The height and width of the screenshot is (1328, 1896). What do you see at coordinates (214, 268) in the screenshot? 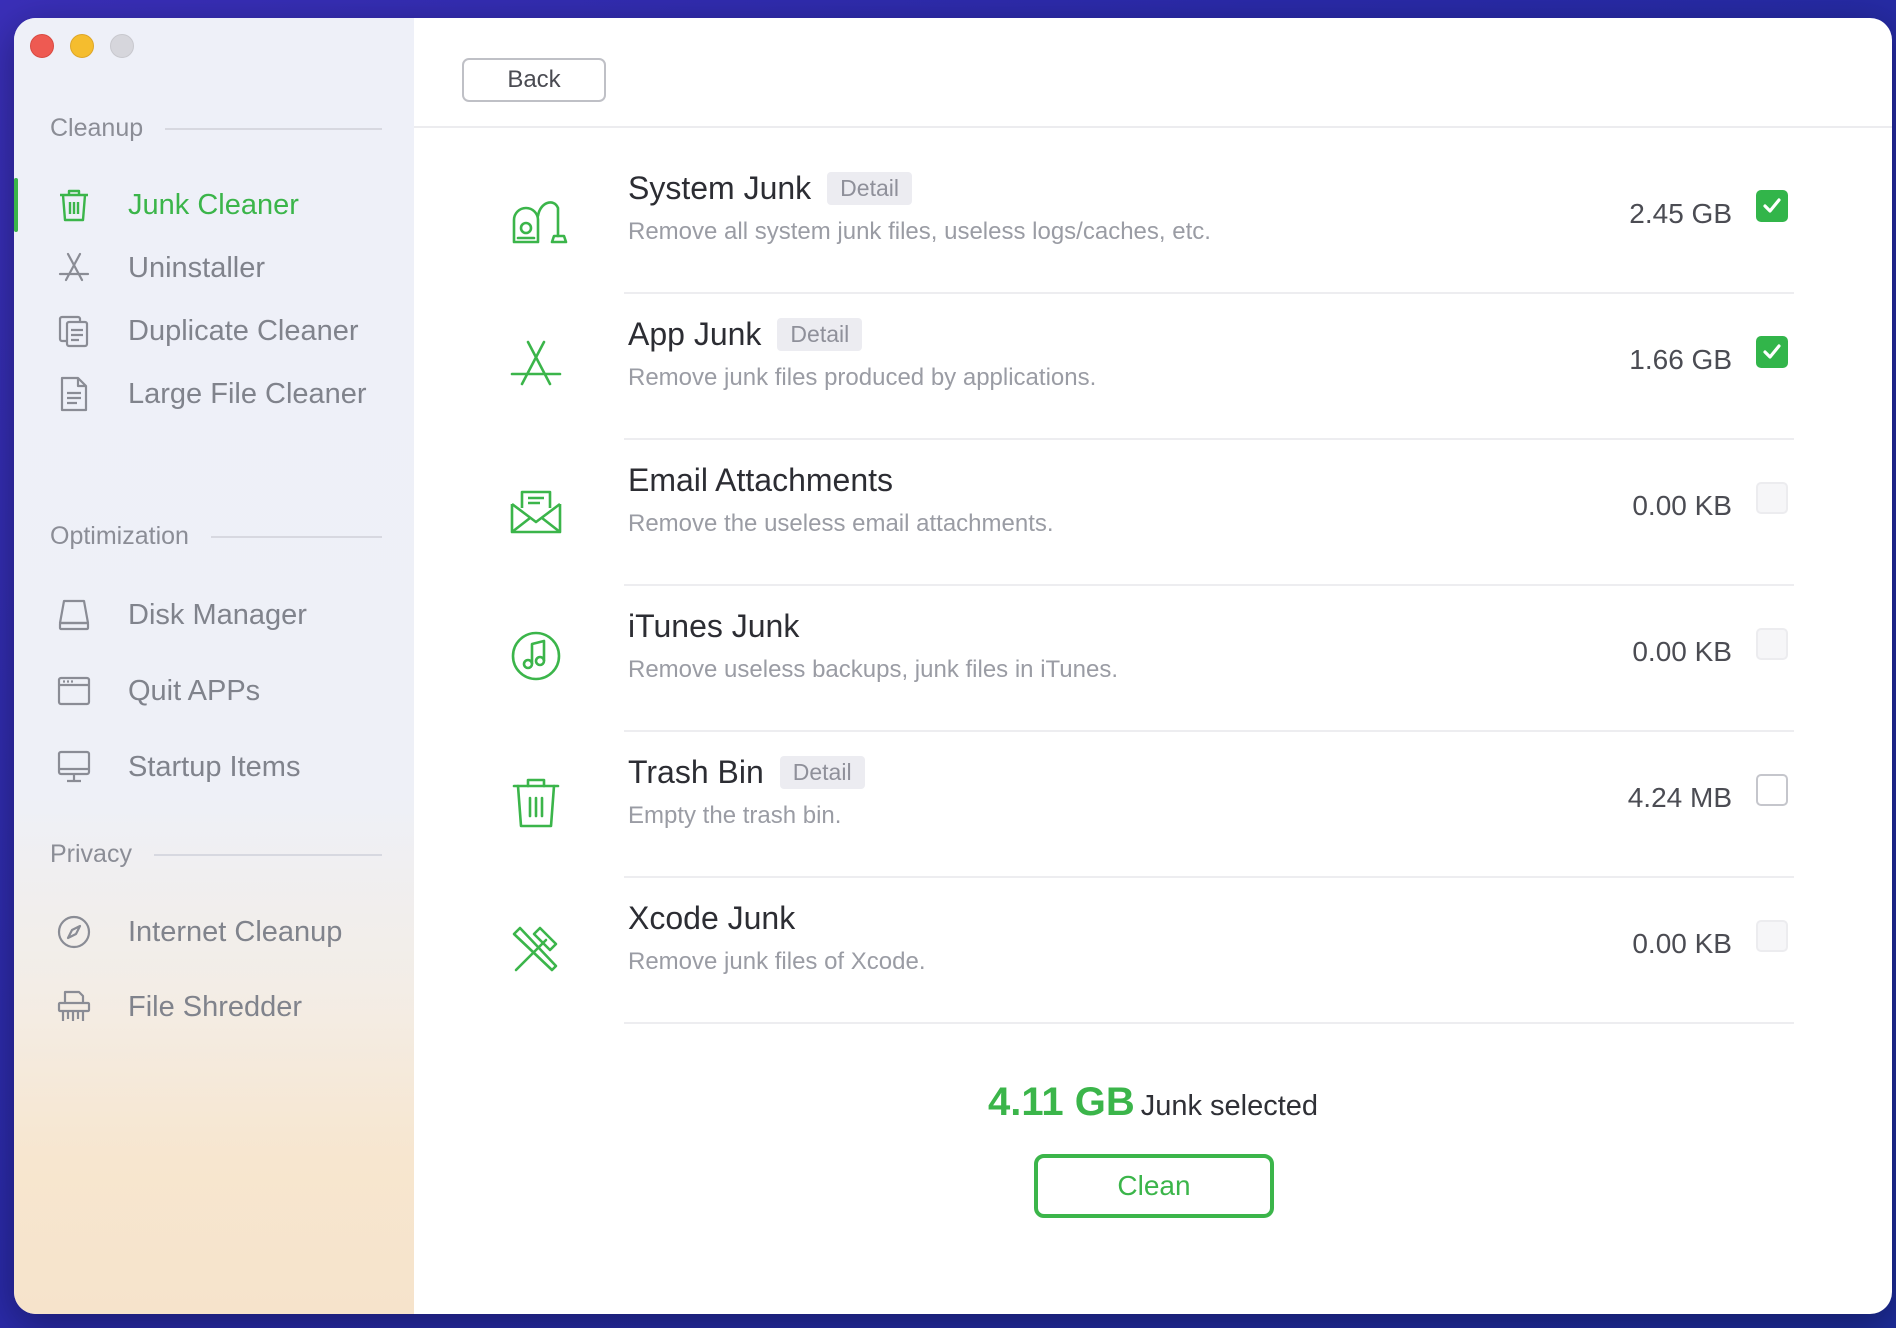
I see `sidebar-item-uninstaller: Uninstaller` at bounding box center [214, 268].